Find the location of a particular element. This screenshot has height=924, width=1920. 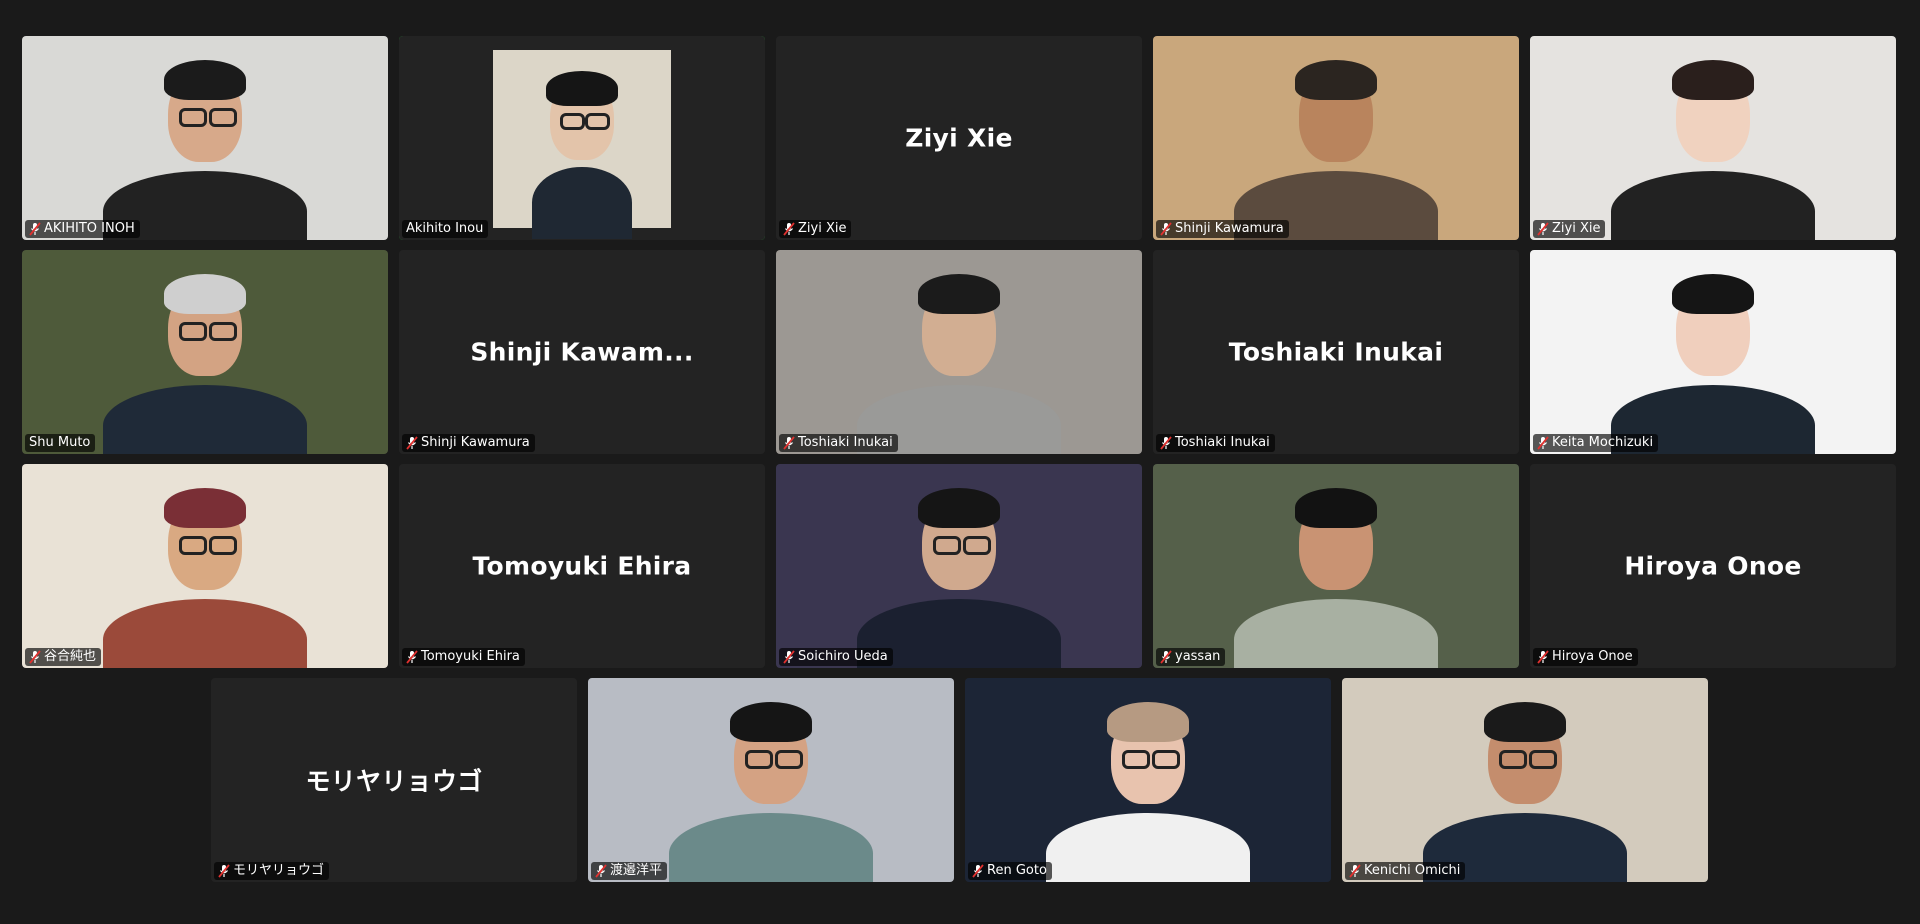

participant-name-label: モリヤリョウゴ is located at coordinates (272, 871).